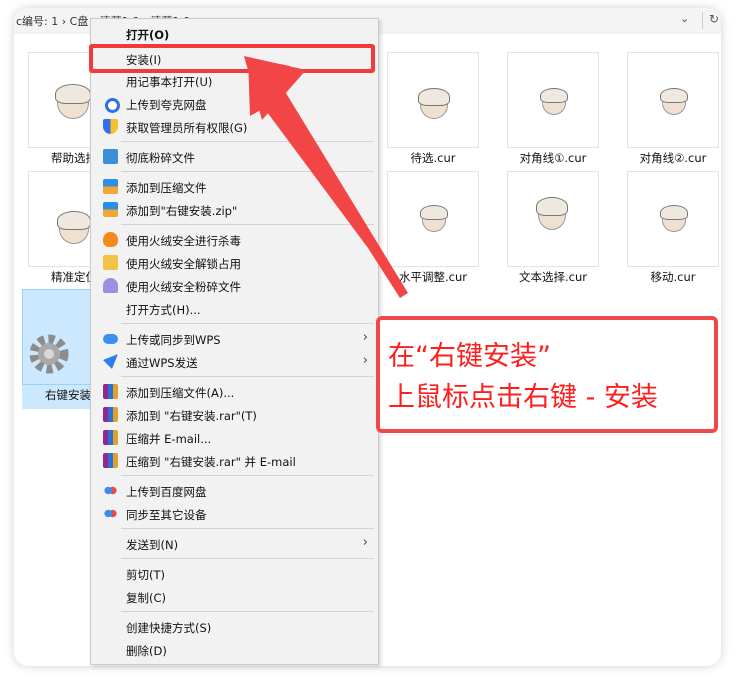 Image resolution: width=735 pixels, height=677 pixels. I want to click on folder-unlock-icon, so click(110, 262).